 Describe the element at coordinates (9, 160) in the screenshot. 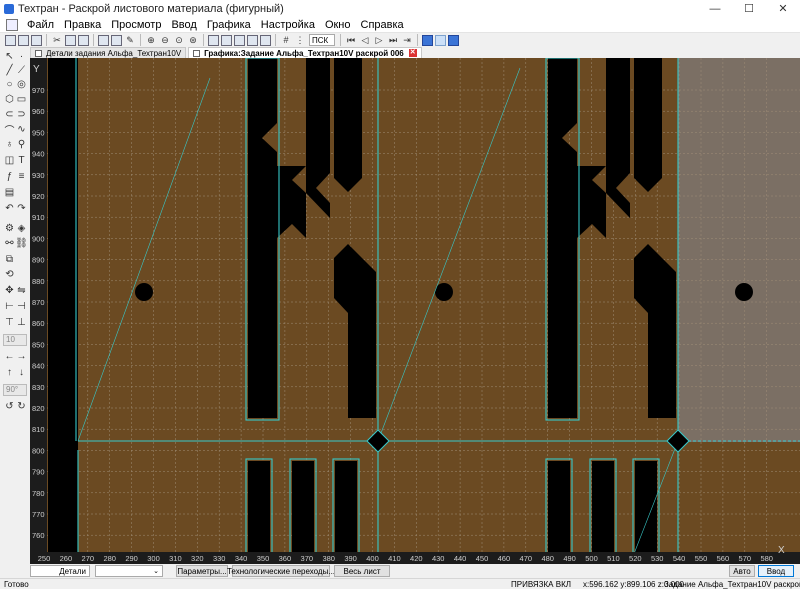

I see `element-icon: ◫` at that location.